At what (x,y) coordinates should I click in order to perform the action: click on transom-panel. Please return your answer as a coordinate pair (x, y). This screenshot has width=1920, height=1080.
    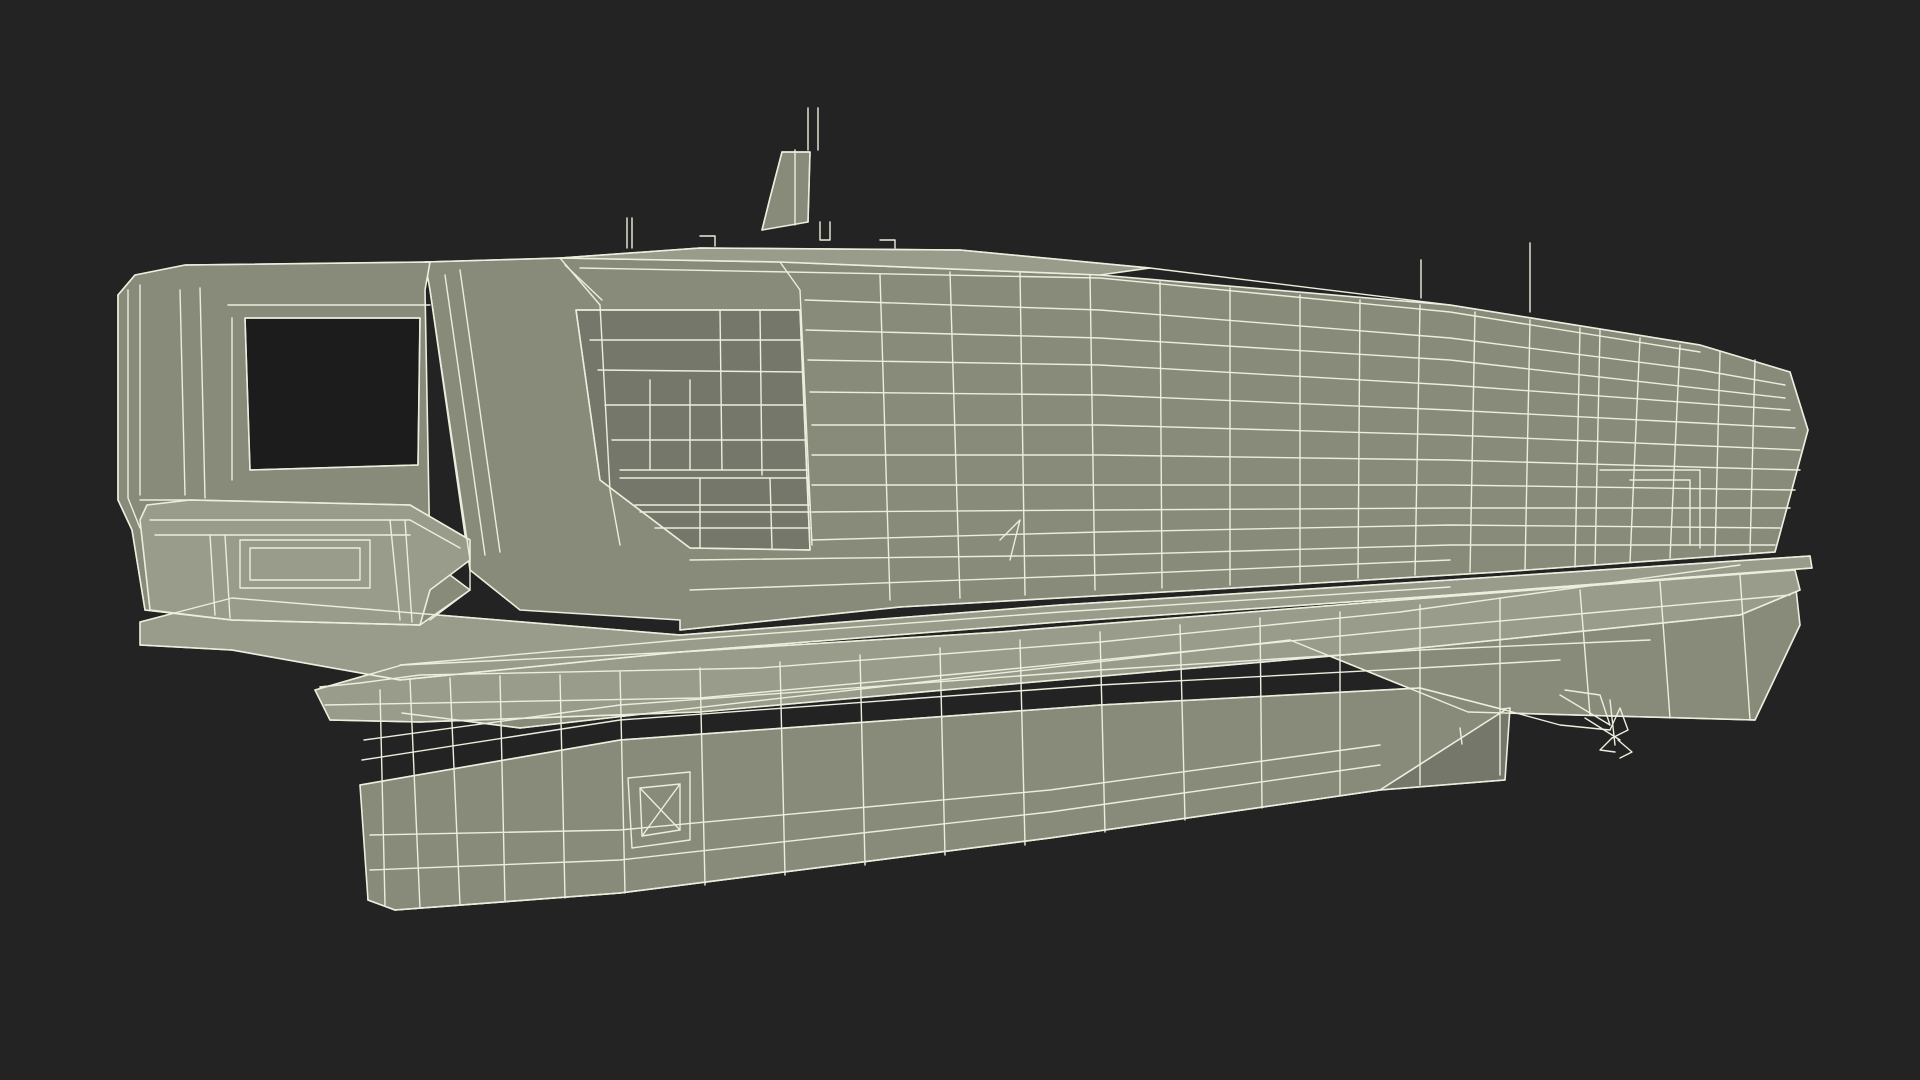
    Looking at the image, I should click on (305, 562).